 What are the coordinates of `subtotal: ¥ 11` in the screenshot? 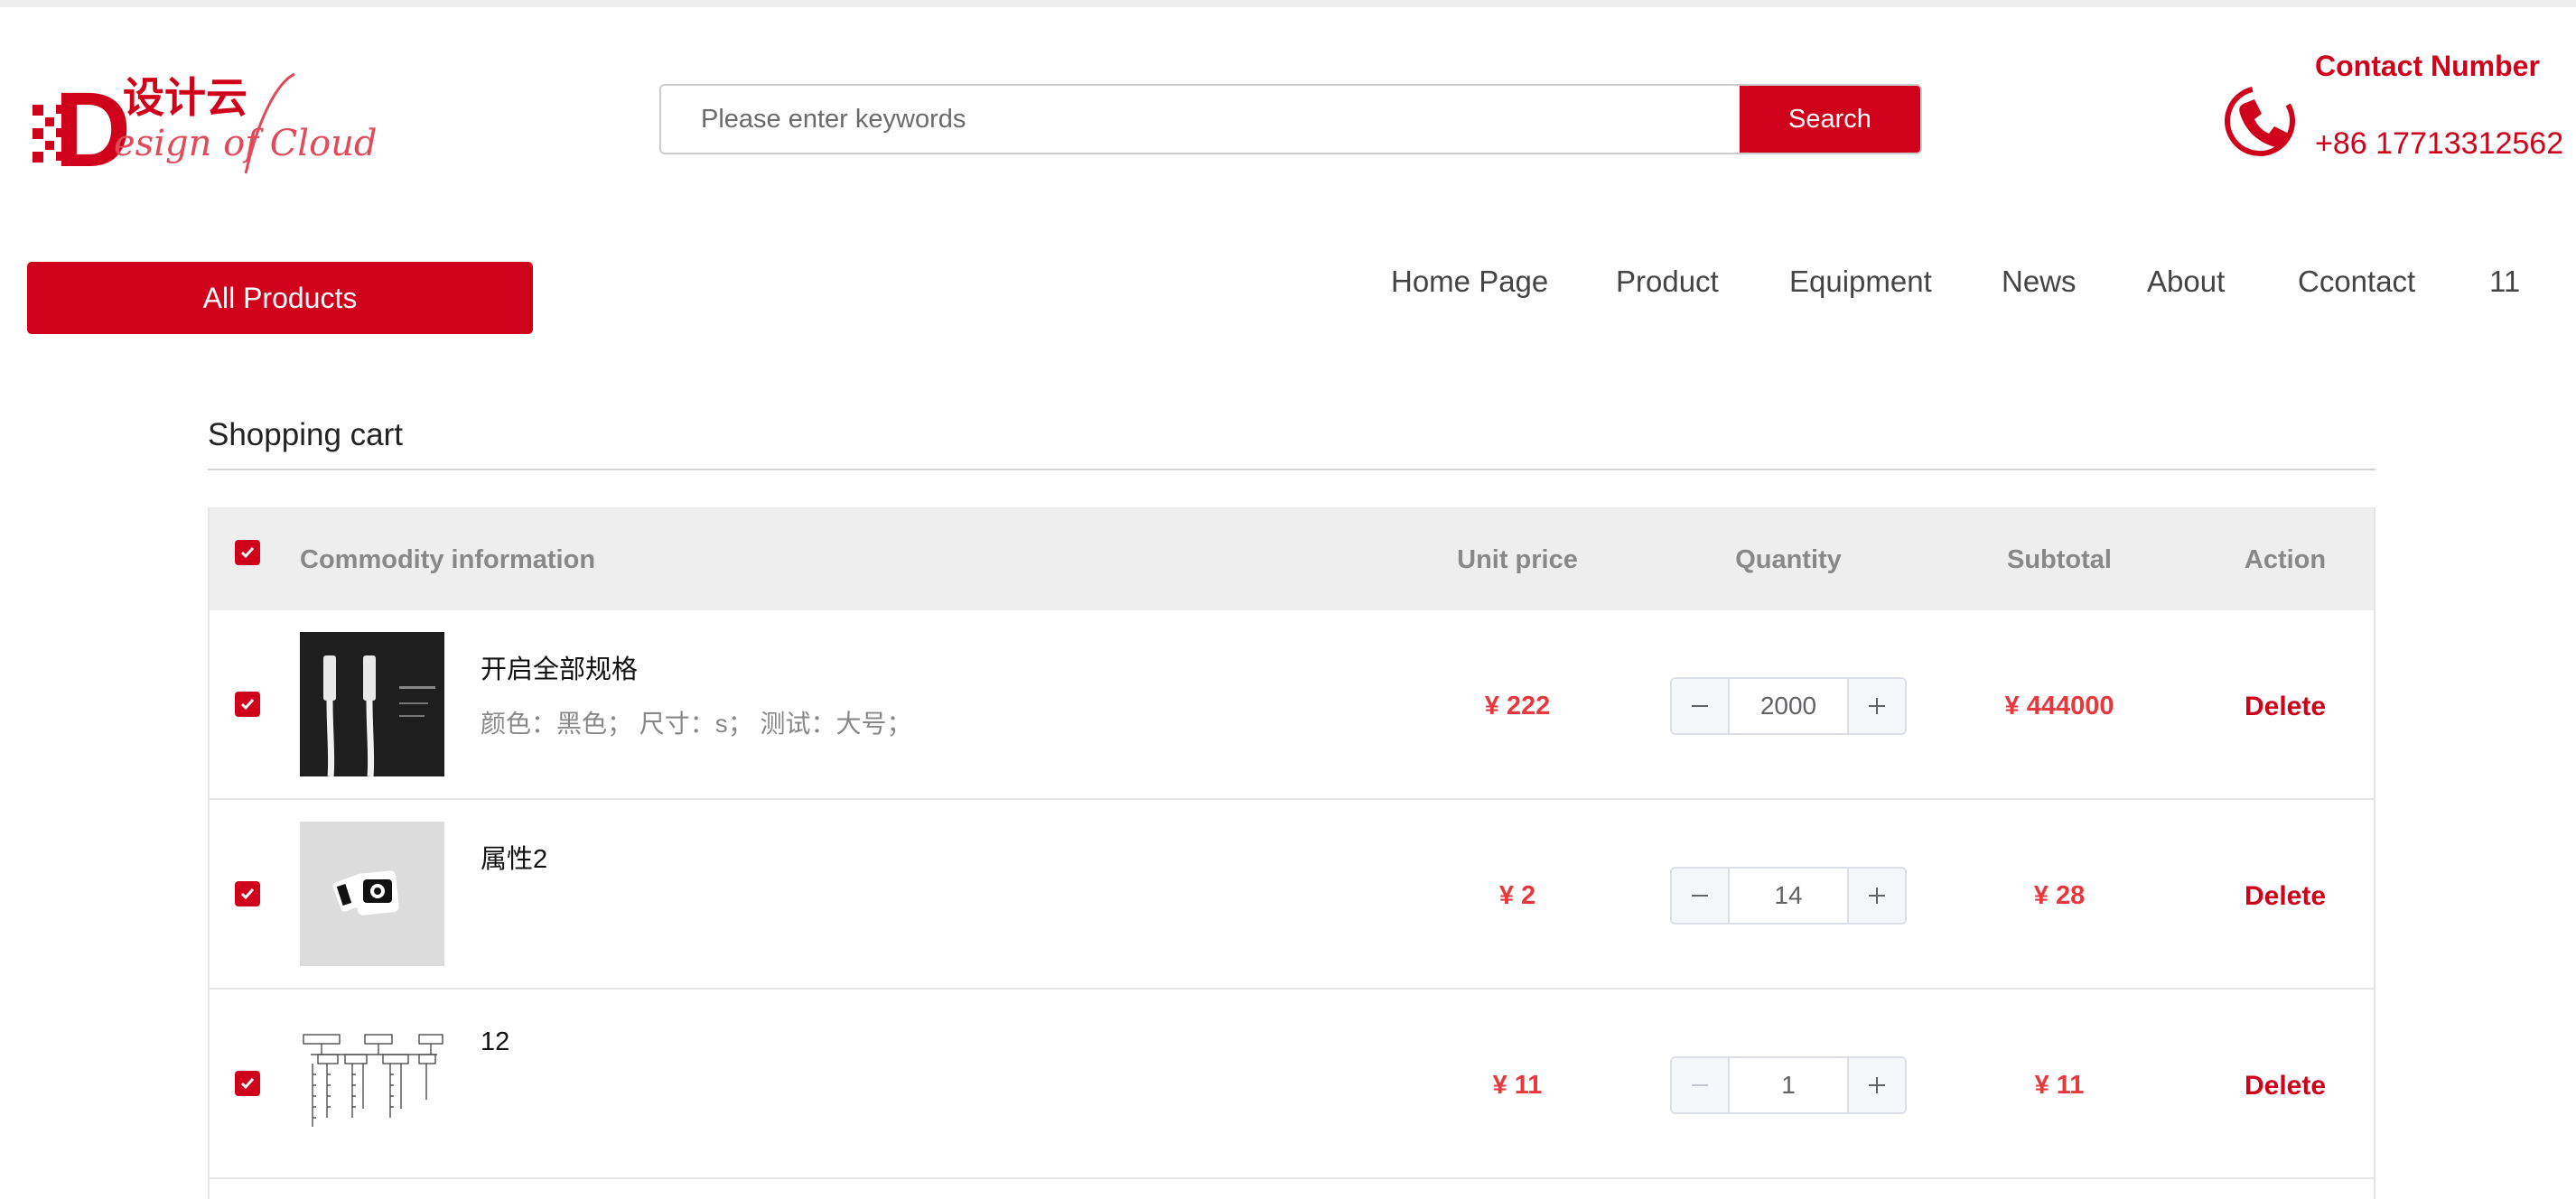 It's located at (2059, 1085).